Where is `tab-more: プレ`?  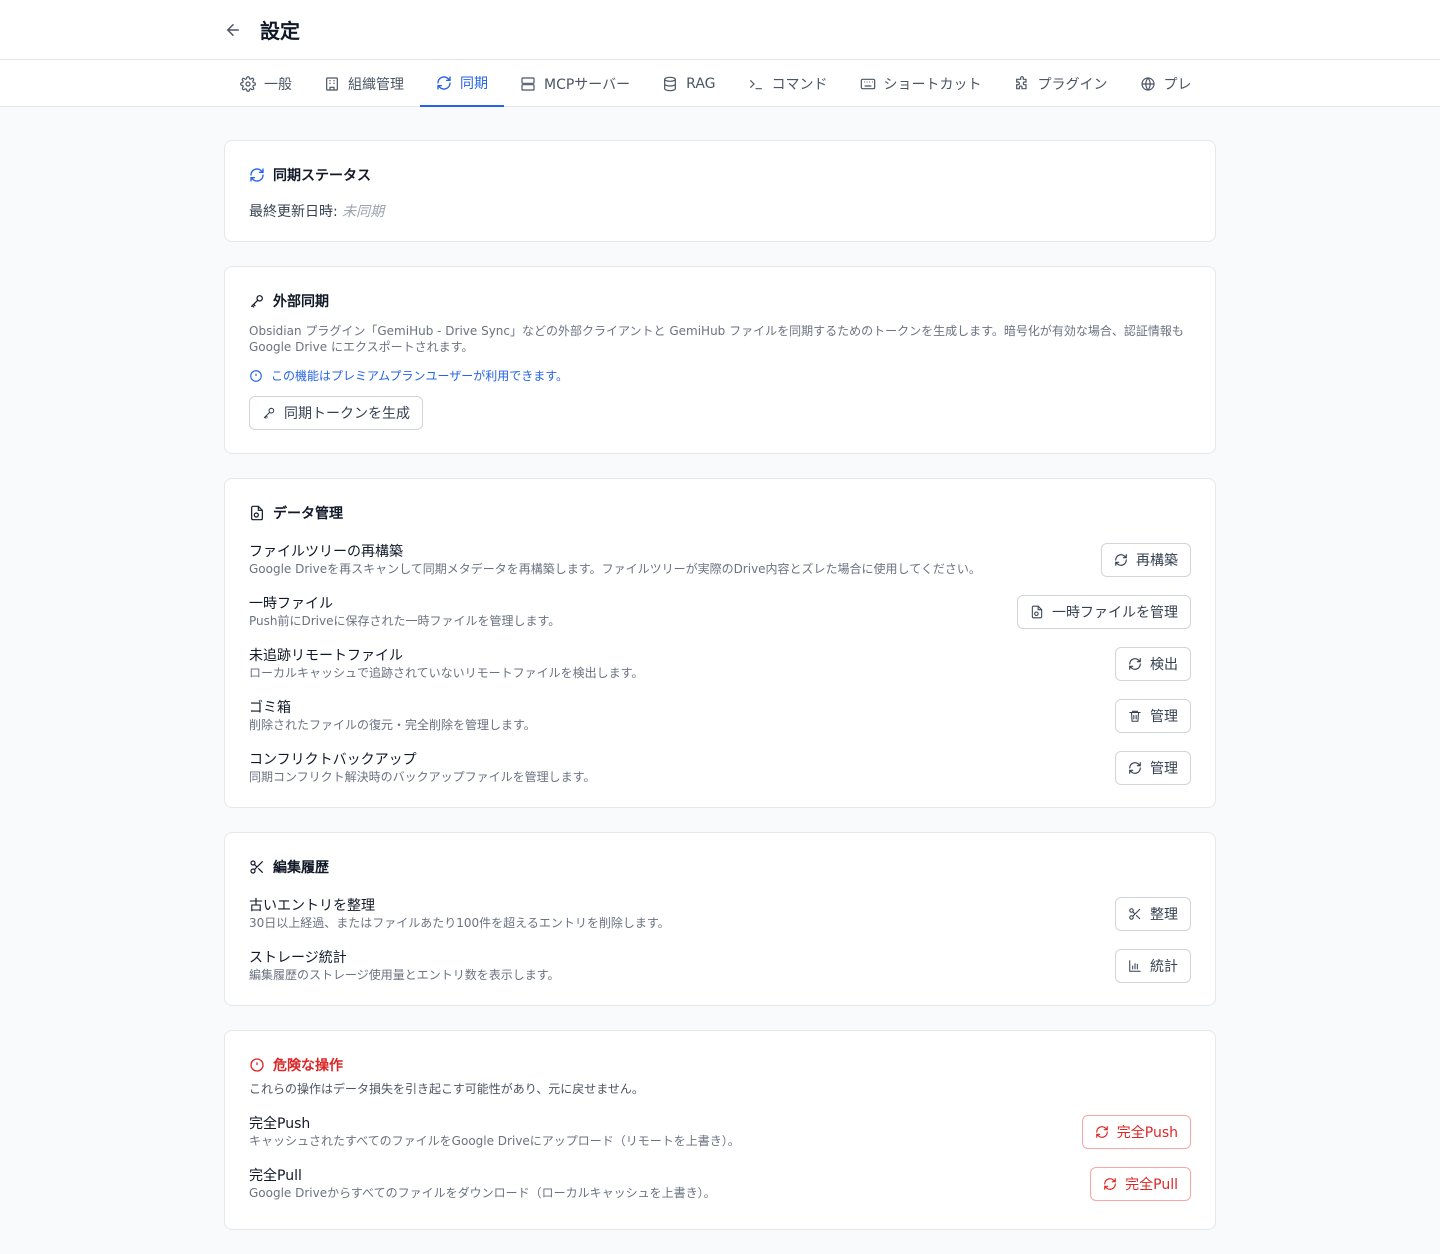 tab-more: プレ is located at coordinates (1166, 83).